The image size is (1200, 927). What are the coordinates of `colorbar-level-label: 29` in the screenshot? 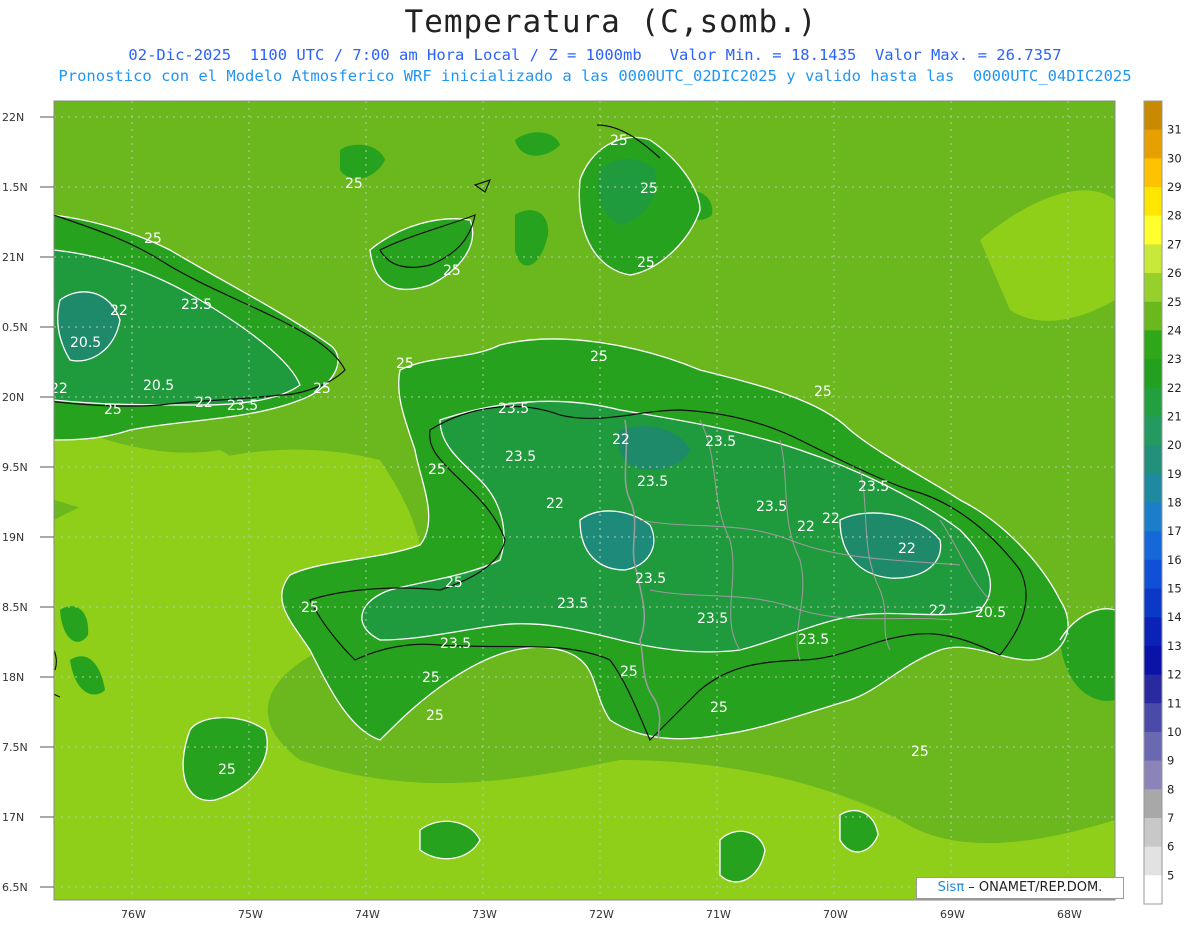 It's located at (1174, 187).